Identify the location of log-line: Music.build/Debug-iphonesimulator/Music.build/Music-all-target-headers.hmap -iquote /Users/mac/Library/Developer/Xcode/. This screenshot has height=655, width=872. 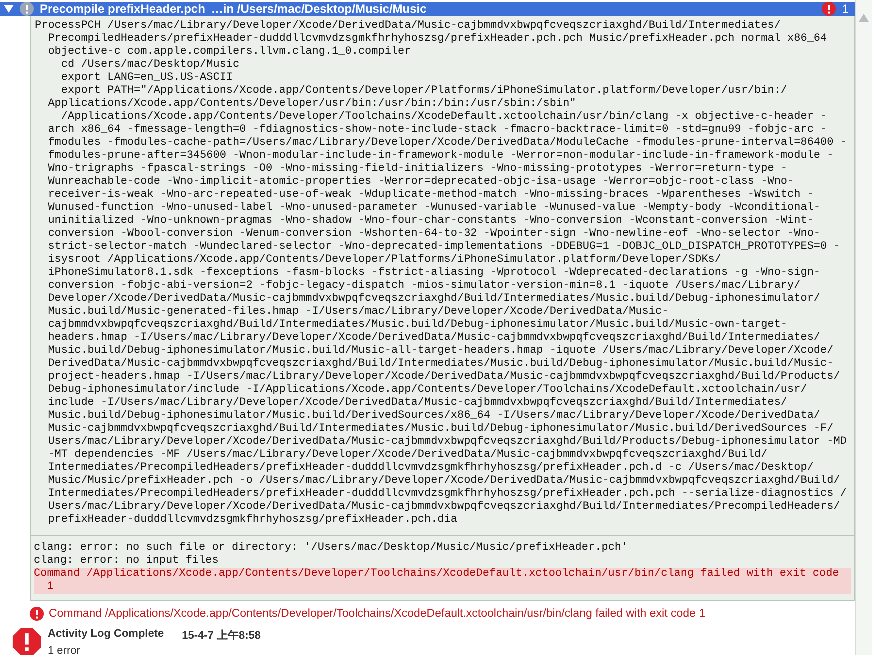
(441, 351).